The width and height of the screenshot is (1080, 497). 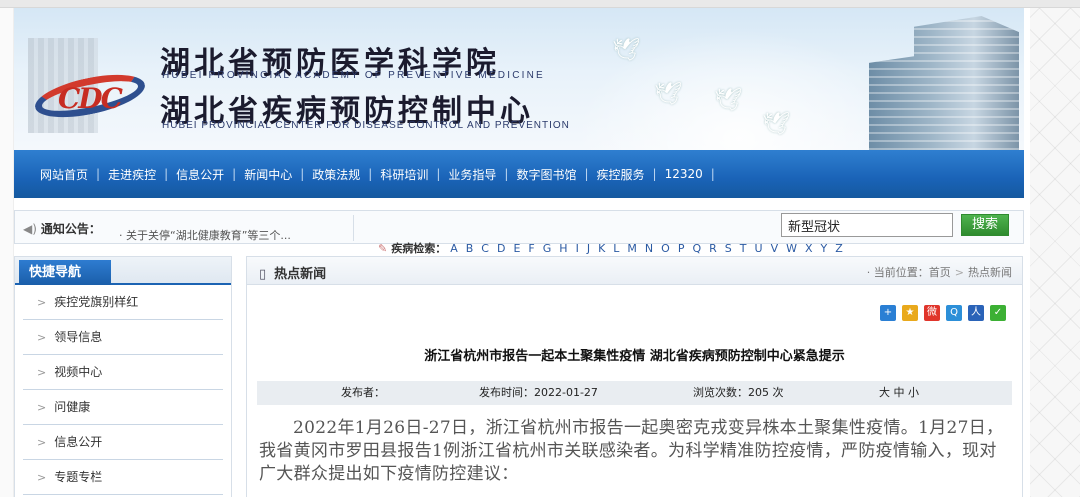 I want to click on tencent-share-icon: Q, so click(x=954, y=313).